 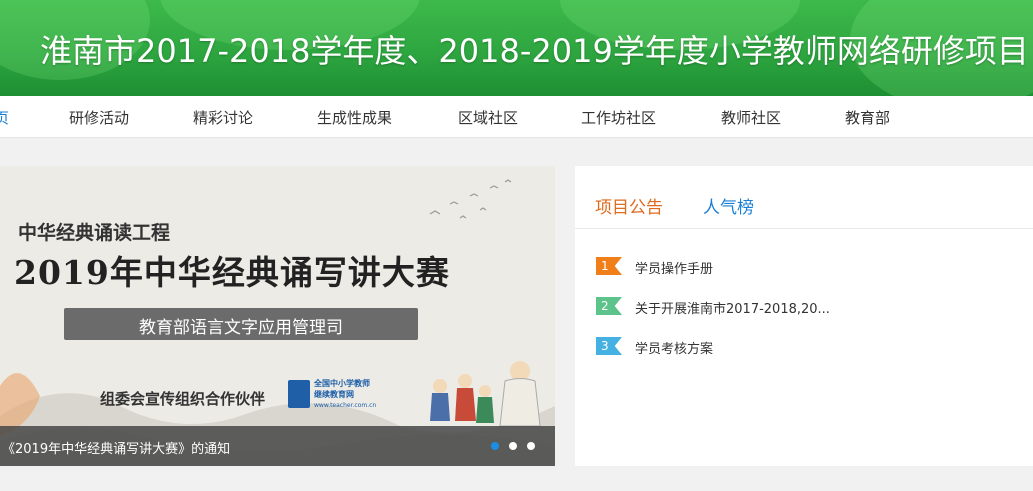 What do you see at coordinates (470, 199) in the screenshot?
I see `birds-icon` at bounding box center [470, 199].